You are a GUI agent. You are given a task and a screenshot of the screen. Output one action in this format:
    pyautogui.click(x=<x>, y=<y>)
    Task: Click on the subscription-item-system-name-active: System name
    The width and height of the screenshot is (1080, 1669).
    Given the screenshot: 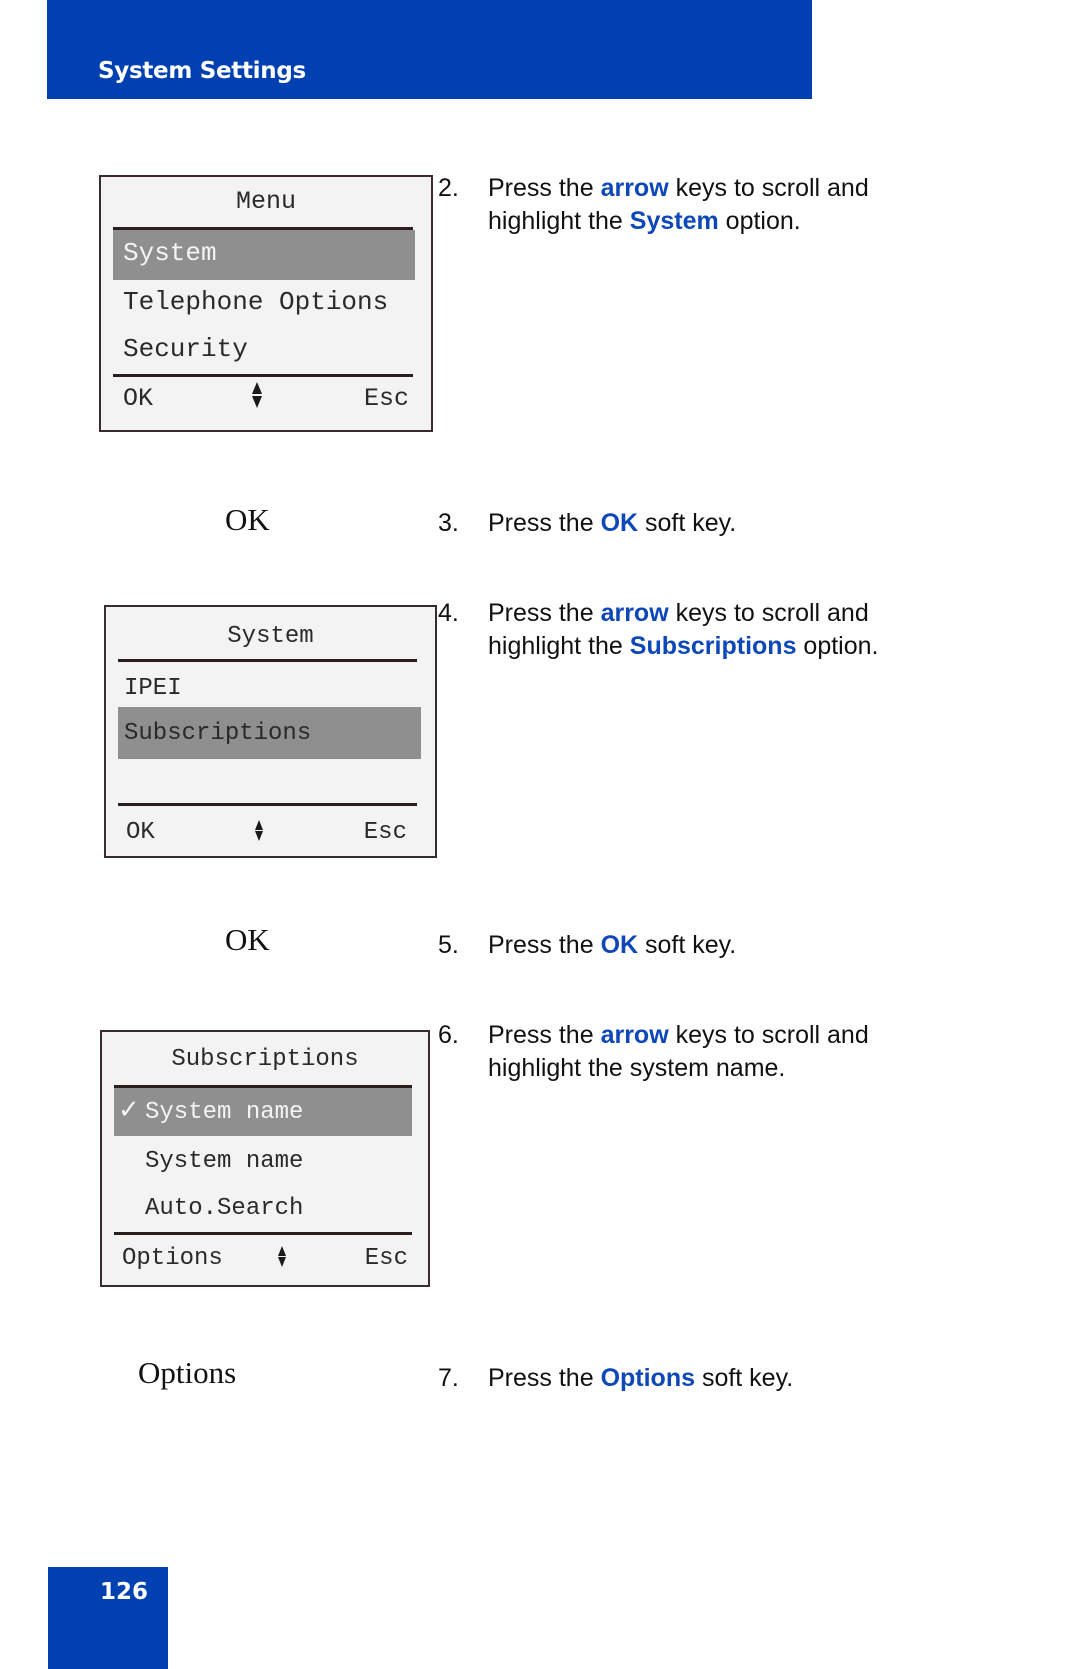 What is the action you would take?
    pyautogui.click(x=224, y=1112)
    